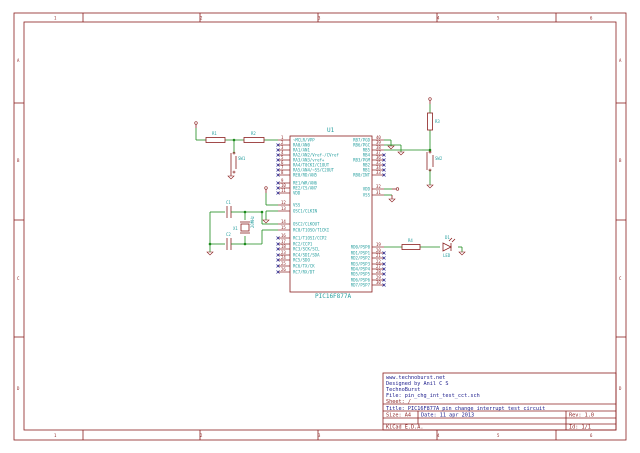 Image resolution: width=640 pixels, height=453 pixels. What do you see at coordinates (581, 416) in the screenshot?
I see `tb-rev: Rev: 1.0` at bounding box center [581, 416].